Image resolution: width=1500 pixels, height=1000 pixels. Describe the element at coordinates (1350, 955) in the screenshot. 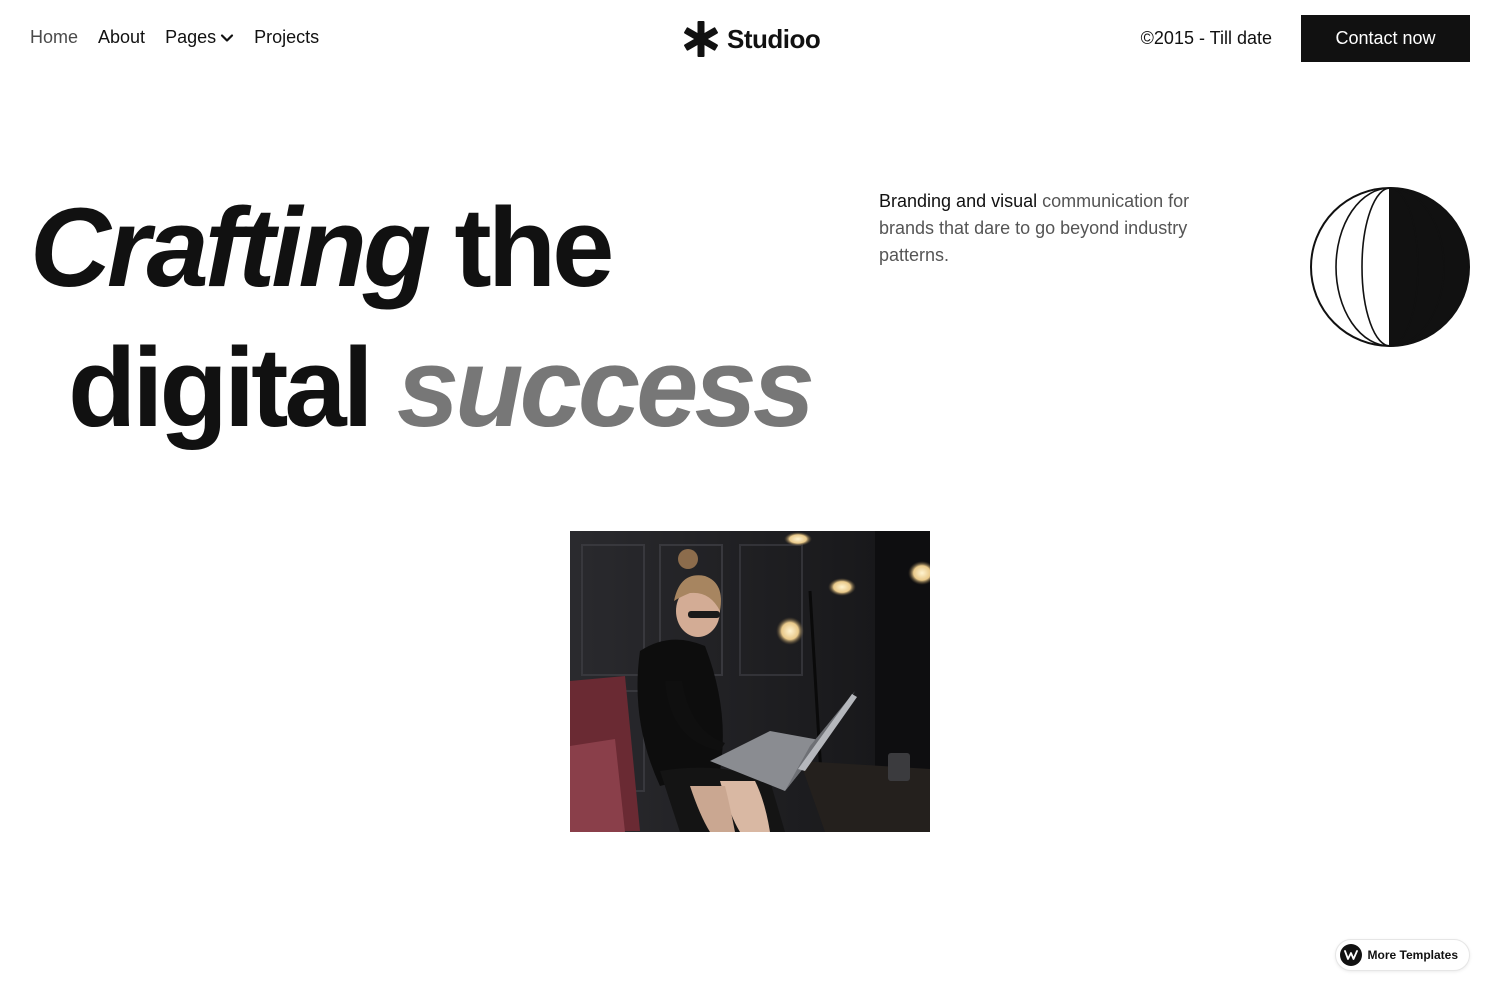

I see `webflow-logo-icon` at that location.